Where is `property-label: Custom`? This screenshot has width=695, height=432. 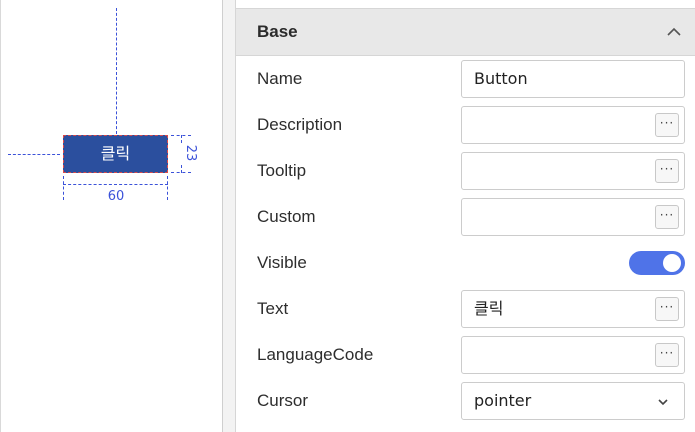
property-label: Custom is located at coordinates (286, 216).